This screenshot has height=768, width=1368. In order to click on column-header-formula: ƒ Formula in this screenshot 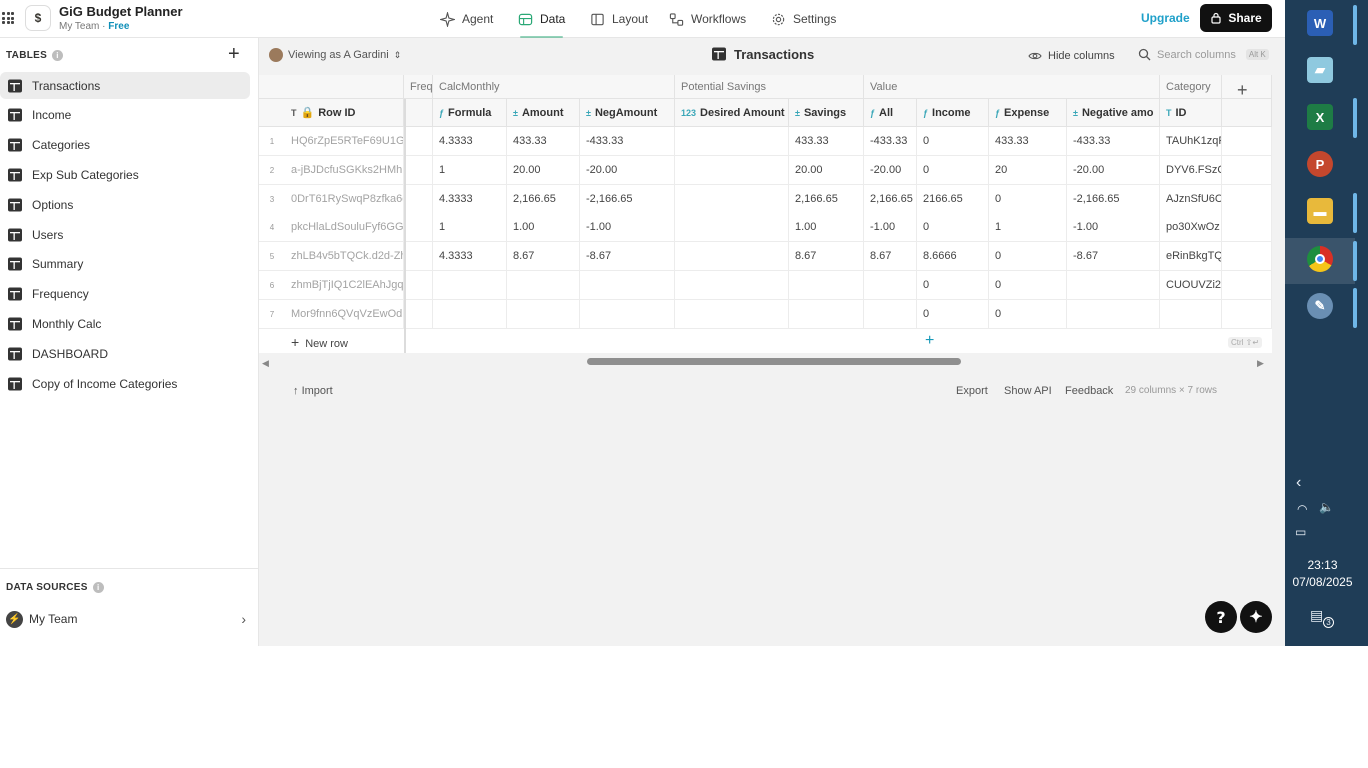, I will do `click(470, 113)`.